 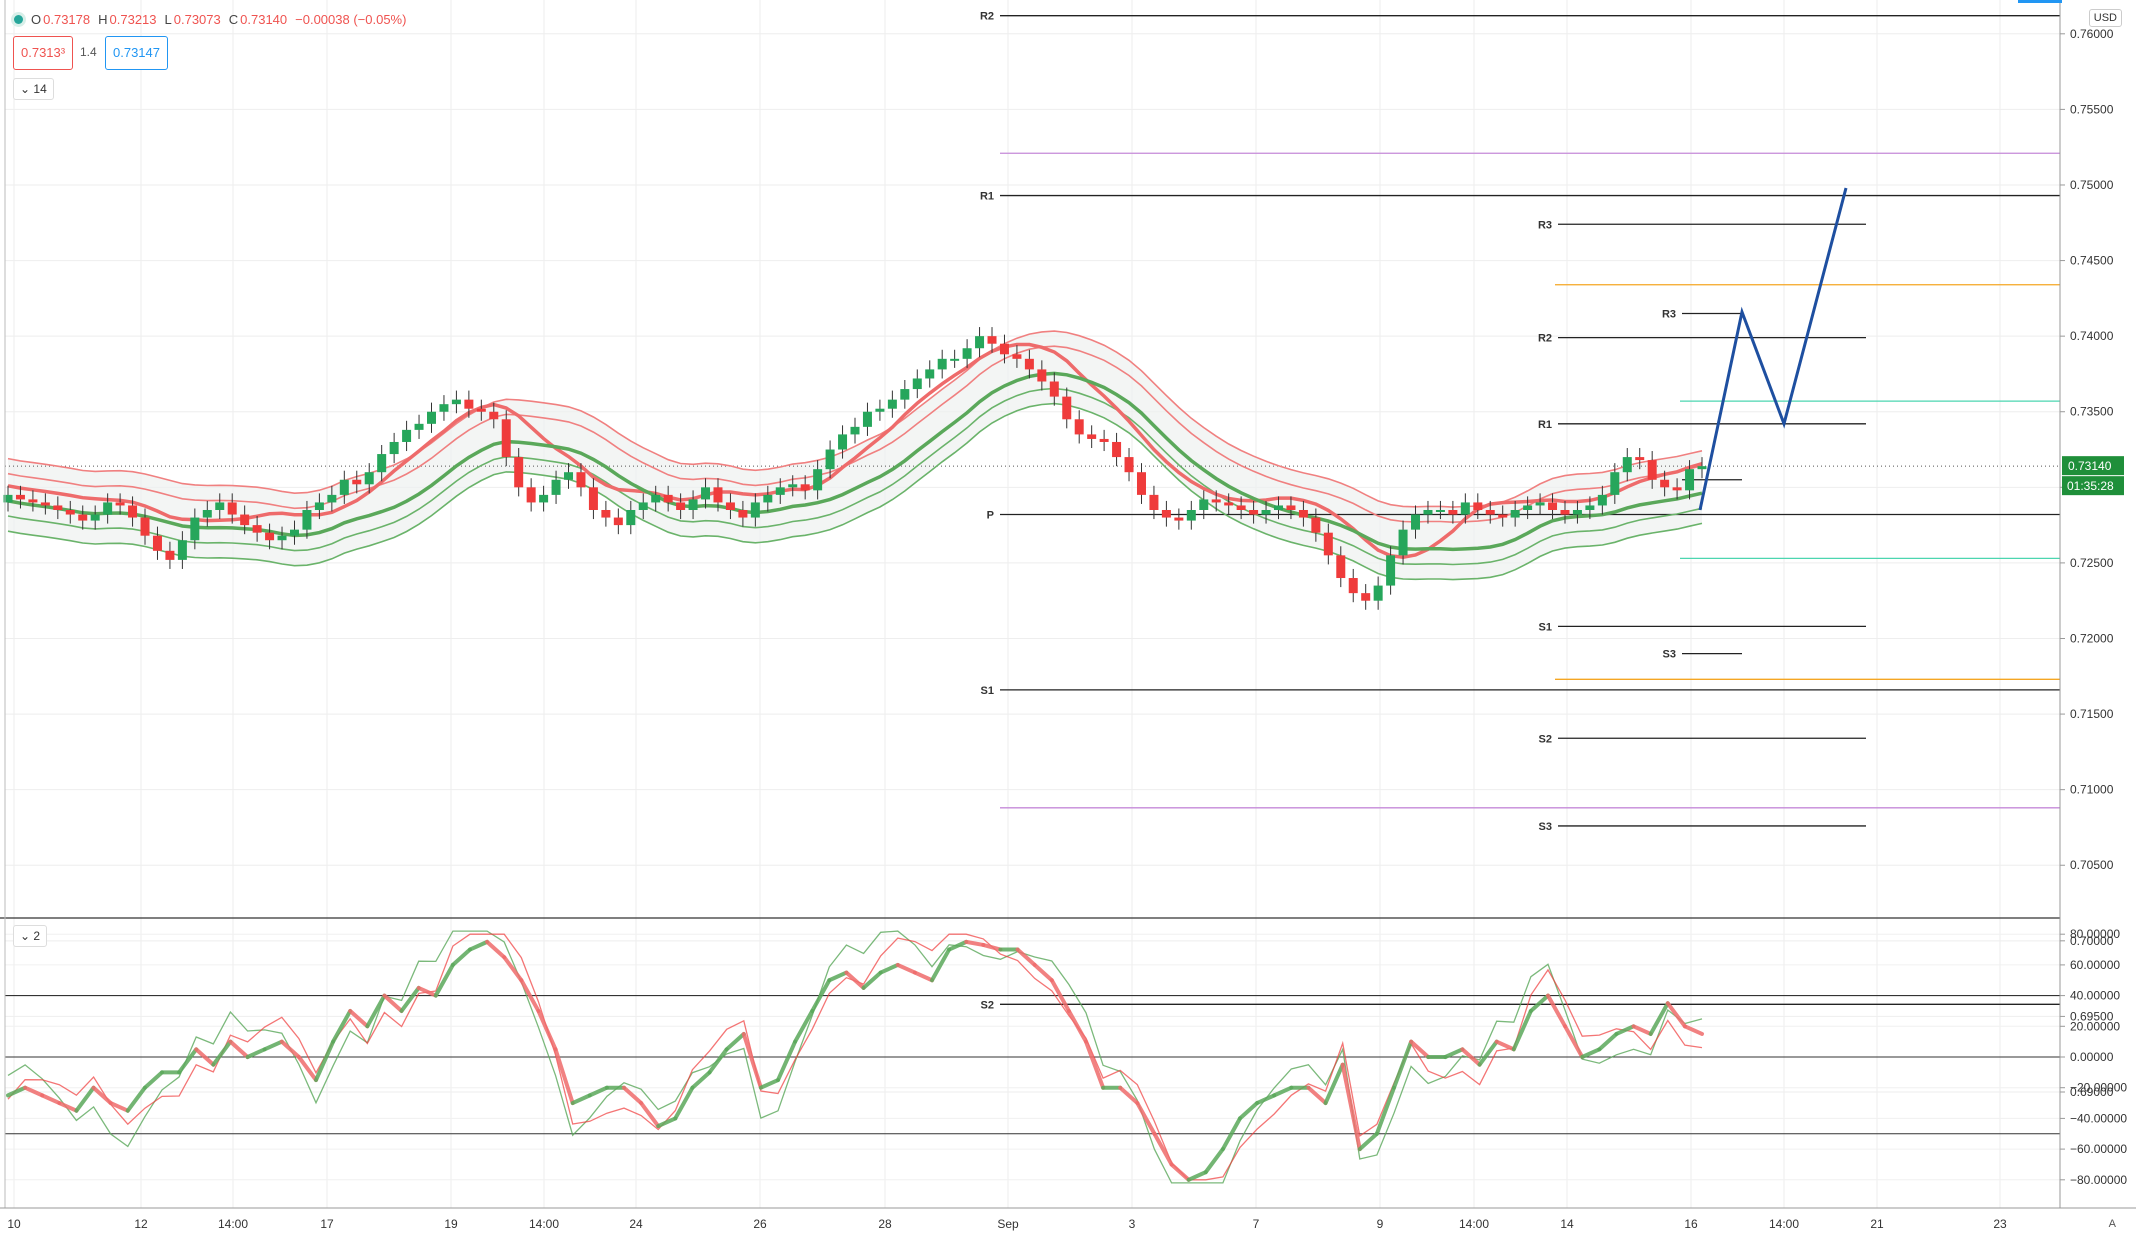 I want to click on osc-tick-label: 40.00000, so click(x=2095, y=996).